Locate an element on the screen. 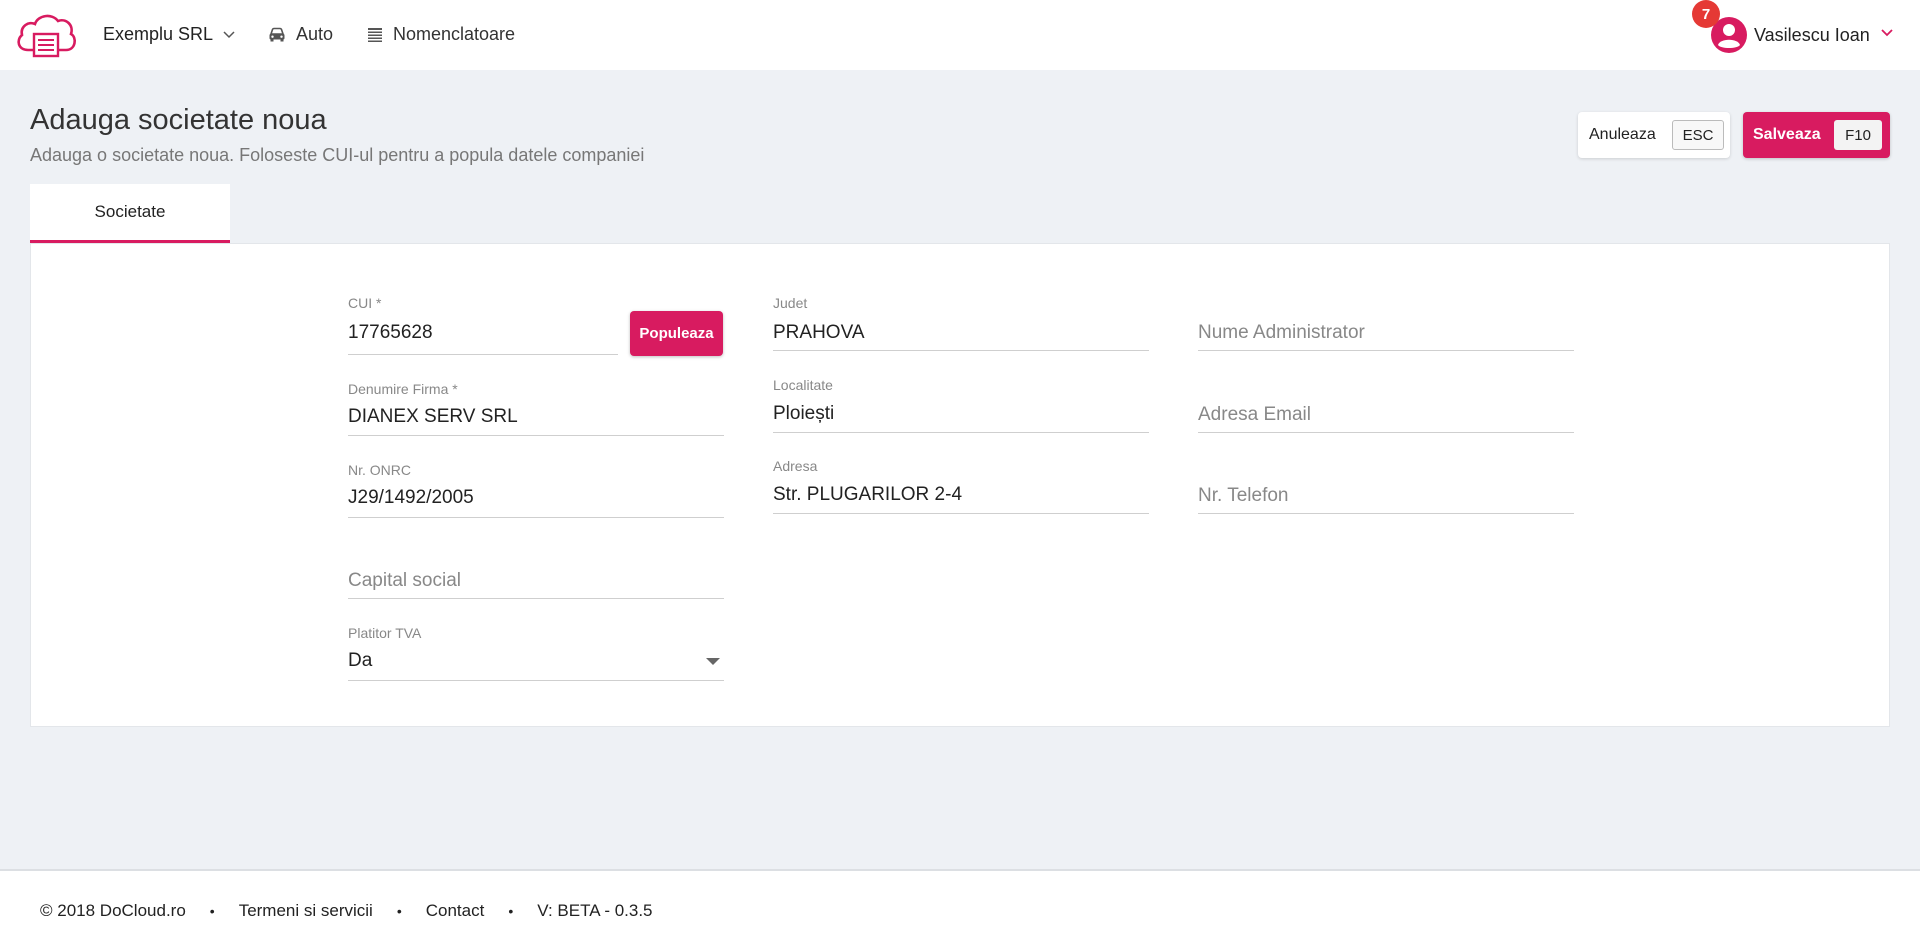 The height and width of the screenshot is (952, 1920). nav-nomenclatoare: Nomenclatoare is located at coordinates (441, 34).